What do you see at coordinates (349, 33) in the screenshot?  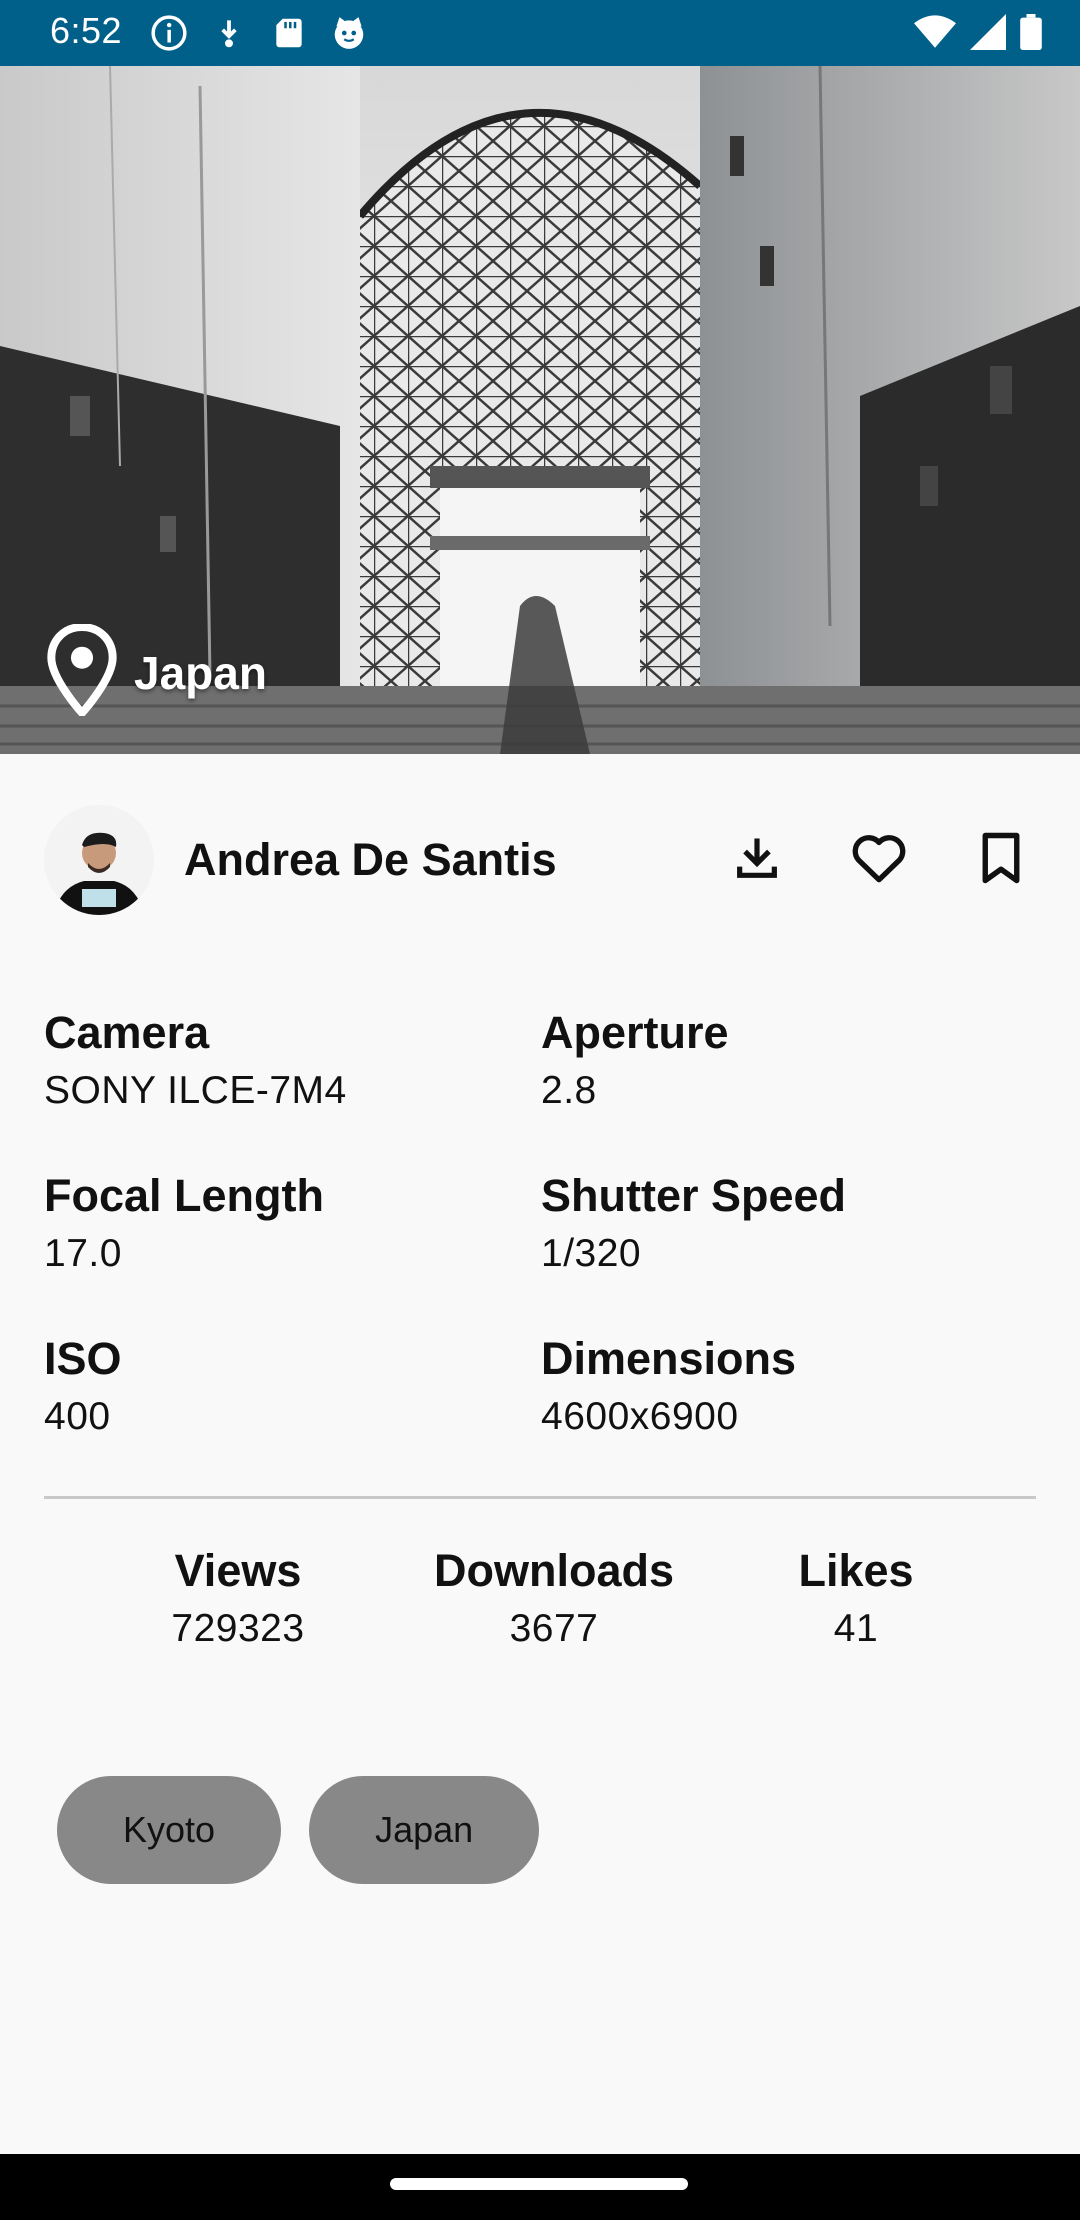 I see `cat-face-icon` at bounding box center [349, 33].